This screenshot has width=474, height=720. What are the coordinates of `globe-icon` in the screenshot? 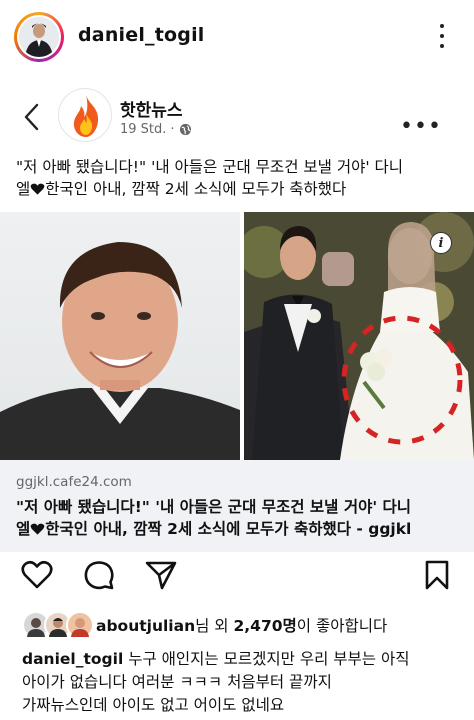 It's located at (185, 129).